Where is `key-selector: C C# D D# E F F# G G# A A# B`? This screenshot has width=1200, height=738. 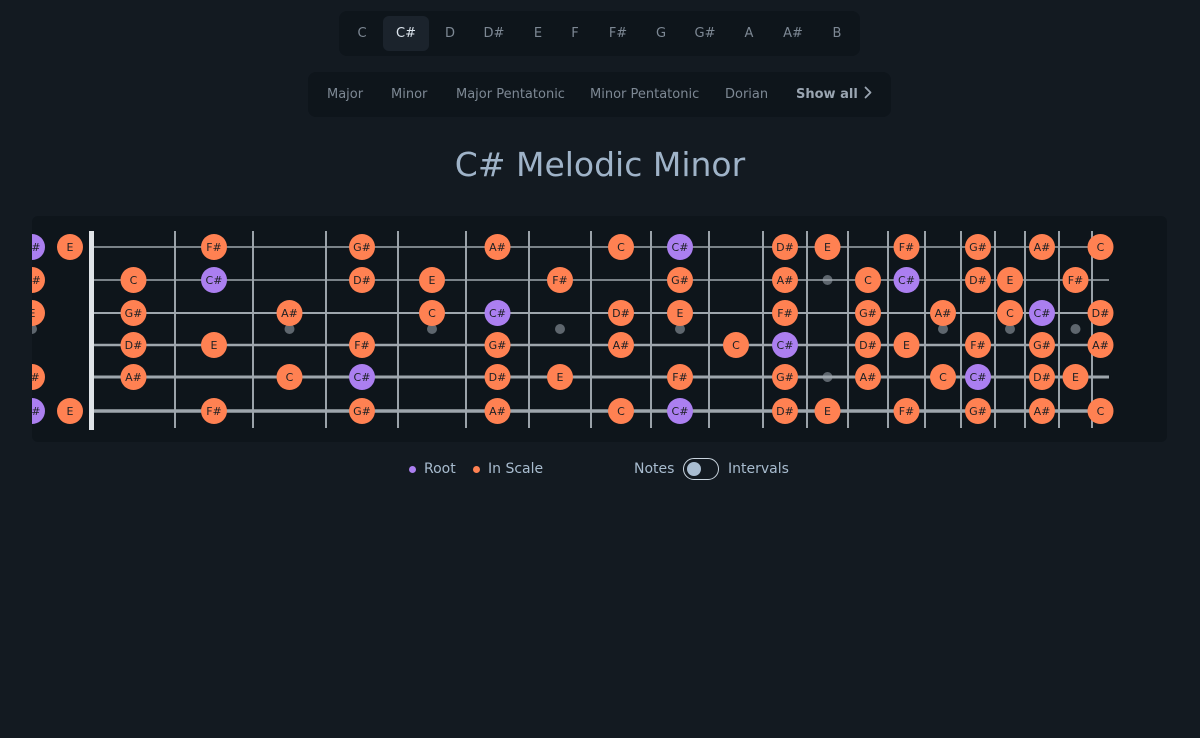 key-selector: C C# D D# E F F# G G# A A# B is located at coordinates (599, 33).